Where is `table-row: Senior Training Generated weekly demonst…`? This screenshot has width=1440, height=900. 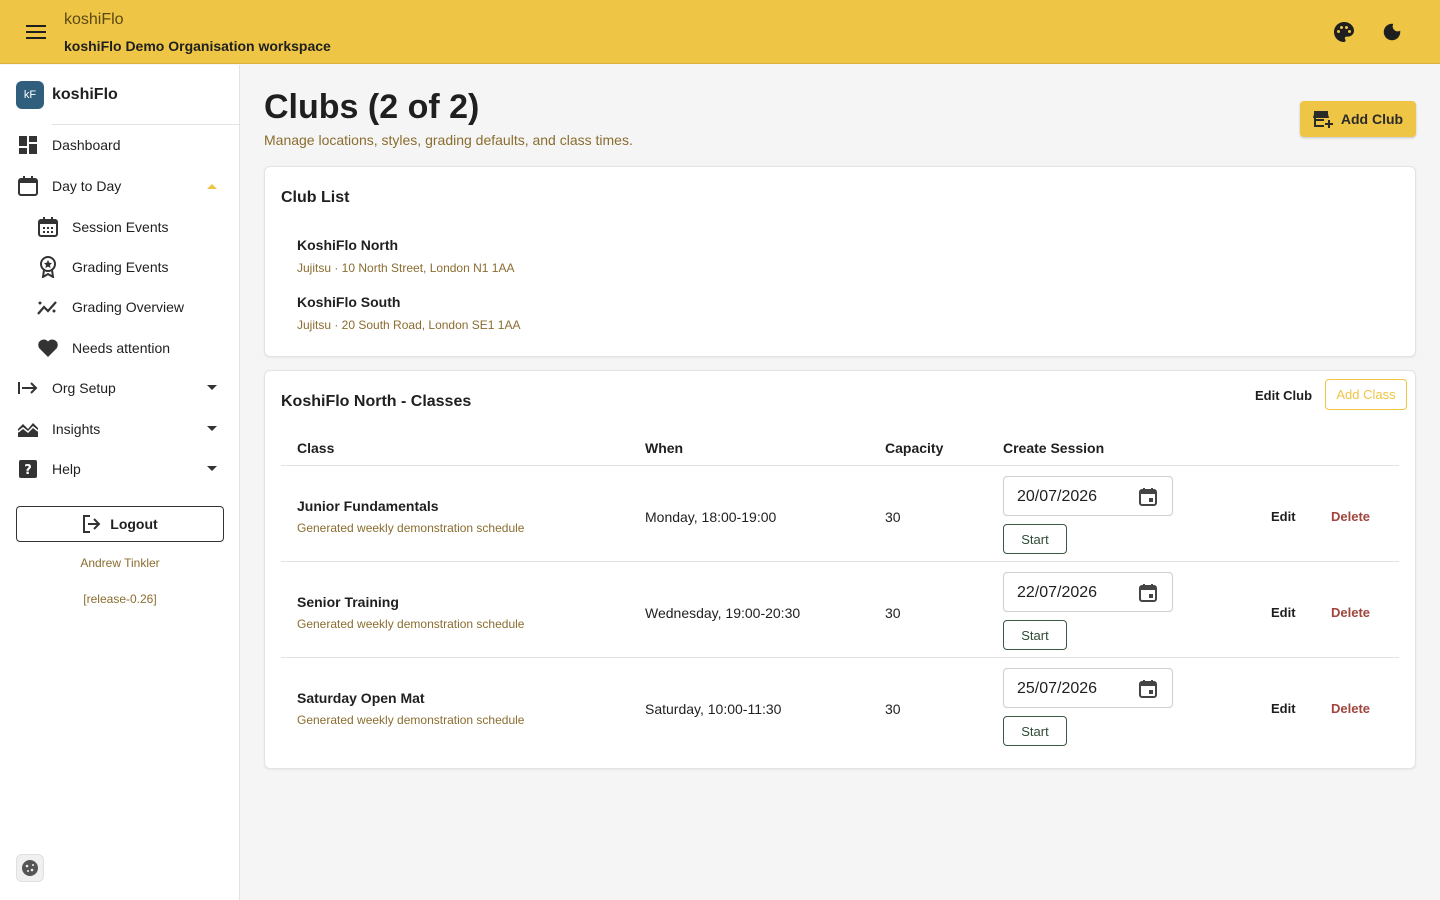 table-row: Senior Training Generated weekly demonst… is located at coordinates (840, 610).